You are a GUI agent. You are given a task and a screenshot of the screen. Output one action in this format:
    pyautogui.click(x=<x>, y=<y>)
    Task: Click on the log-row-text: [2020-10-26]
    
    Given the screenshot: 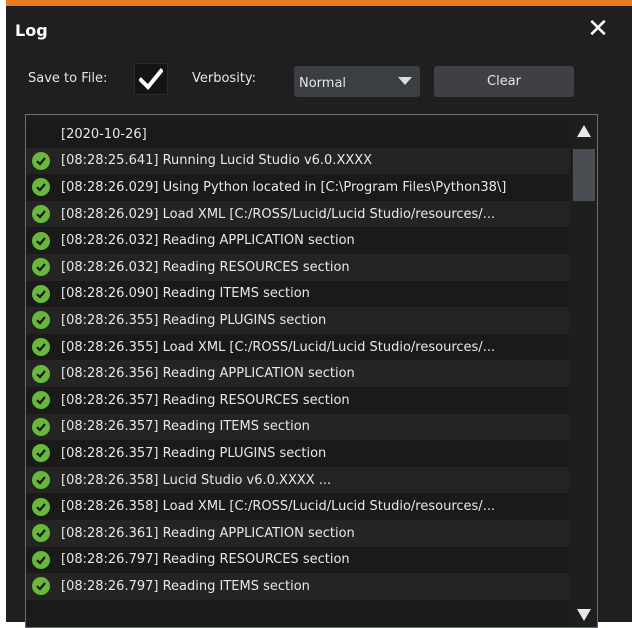 What is the action you would take?
    pyautogui.click(x=104, y=134)
    